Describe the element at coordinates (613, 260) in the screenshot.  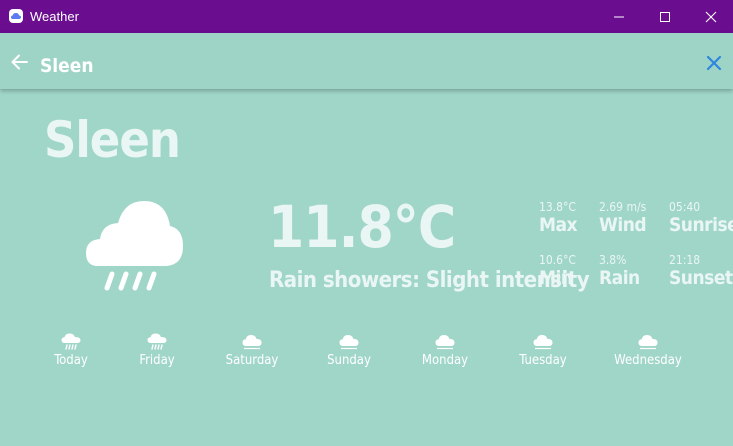
I see `stat-rain-value: 3.8%` at that location.